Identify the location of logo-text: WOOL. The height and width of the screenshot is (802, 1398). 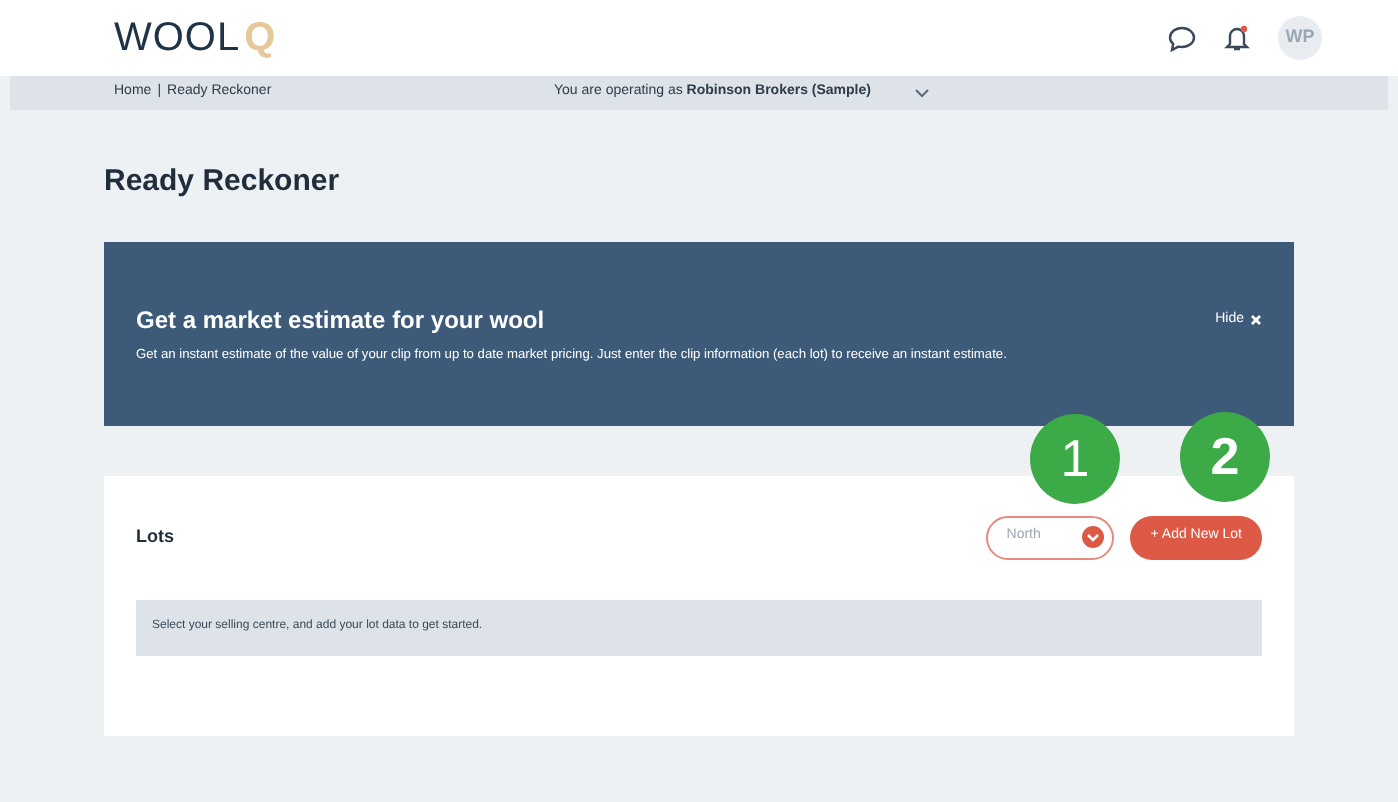
(177, 39).